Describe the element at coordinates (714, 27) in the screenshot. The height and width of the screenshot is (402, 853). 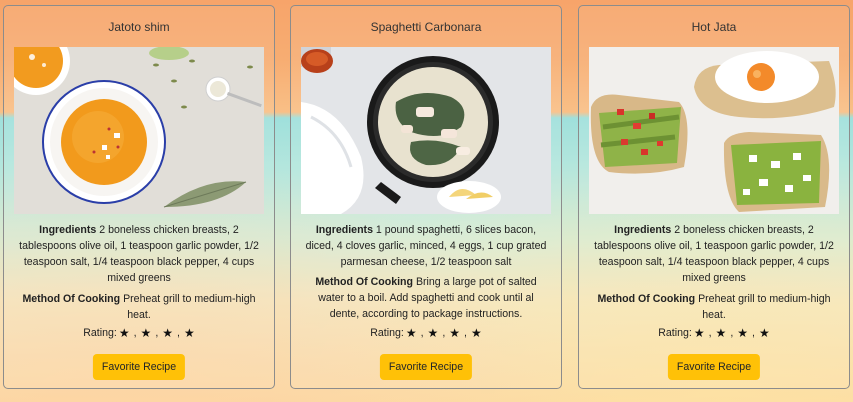
I see `recipe-title: Hot Jata` at that location.